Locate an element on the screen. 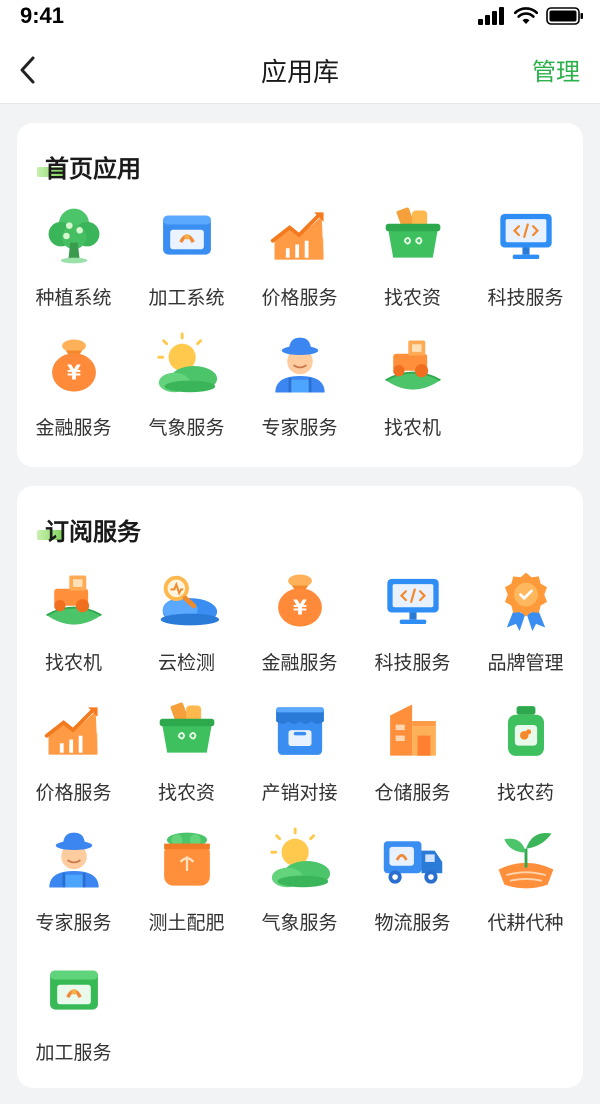 The image size is (600, 1104). app-item: 种植系统 is located at coordinates (73, 266).